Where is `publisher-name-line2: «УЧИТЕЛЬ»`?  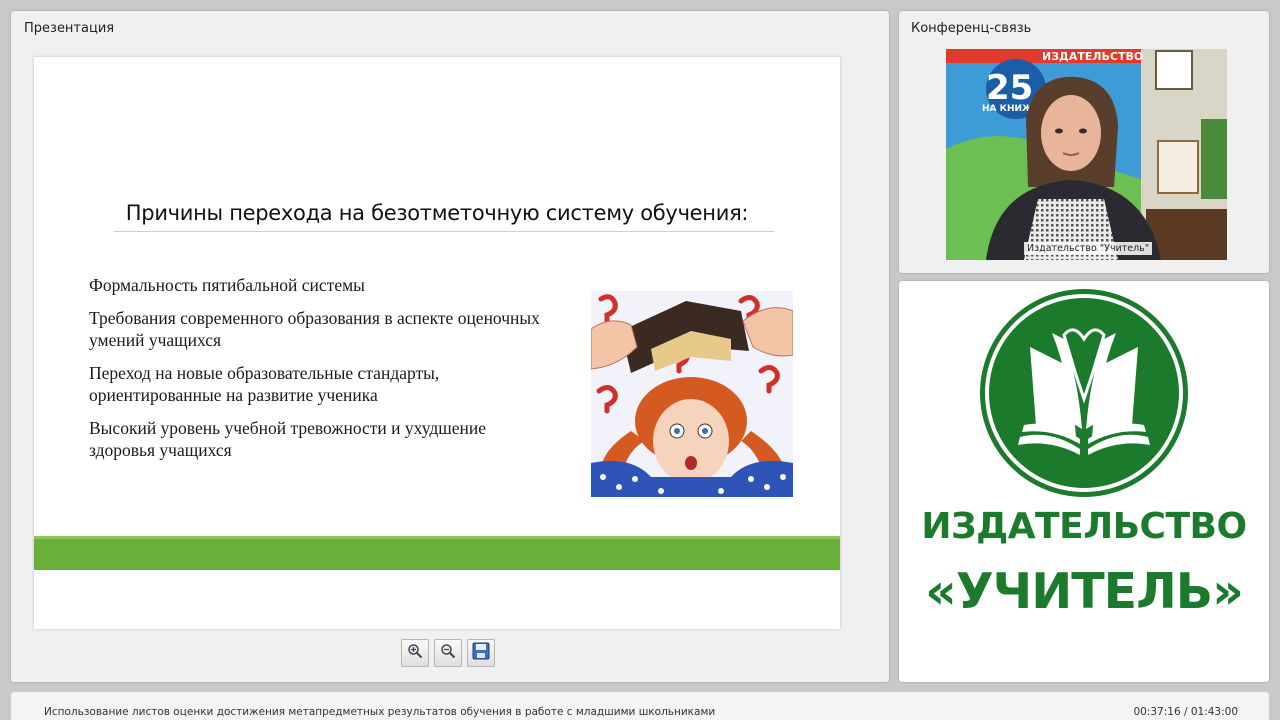
publisher-name-line2: «УЧИТЕЛЬ» is located at coordinates (1084, 591).